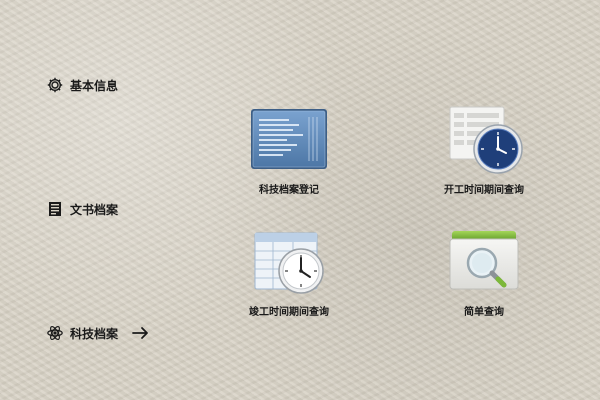  What do you see at coordinates (484, 312) in the screenshot?
I see `tile-label: 简单查询` at bounding box center [484, 312].